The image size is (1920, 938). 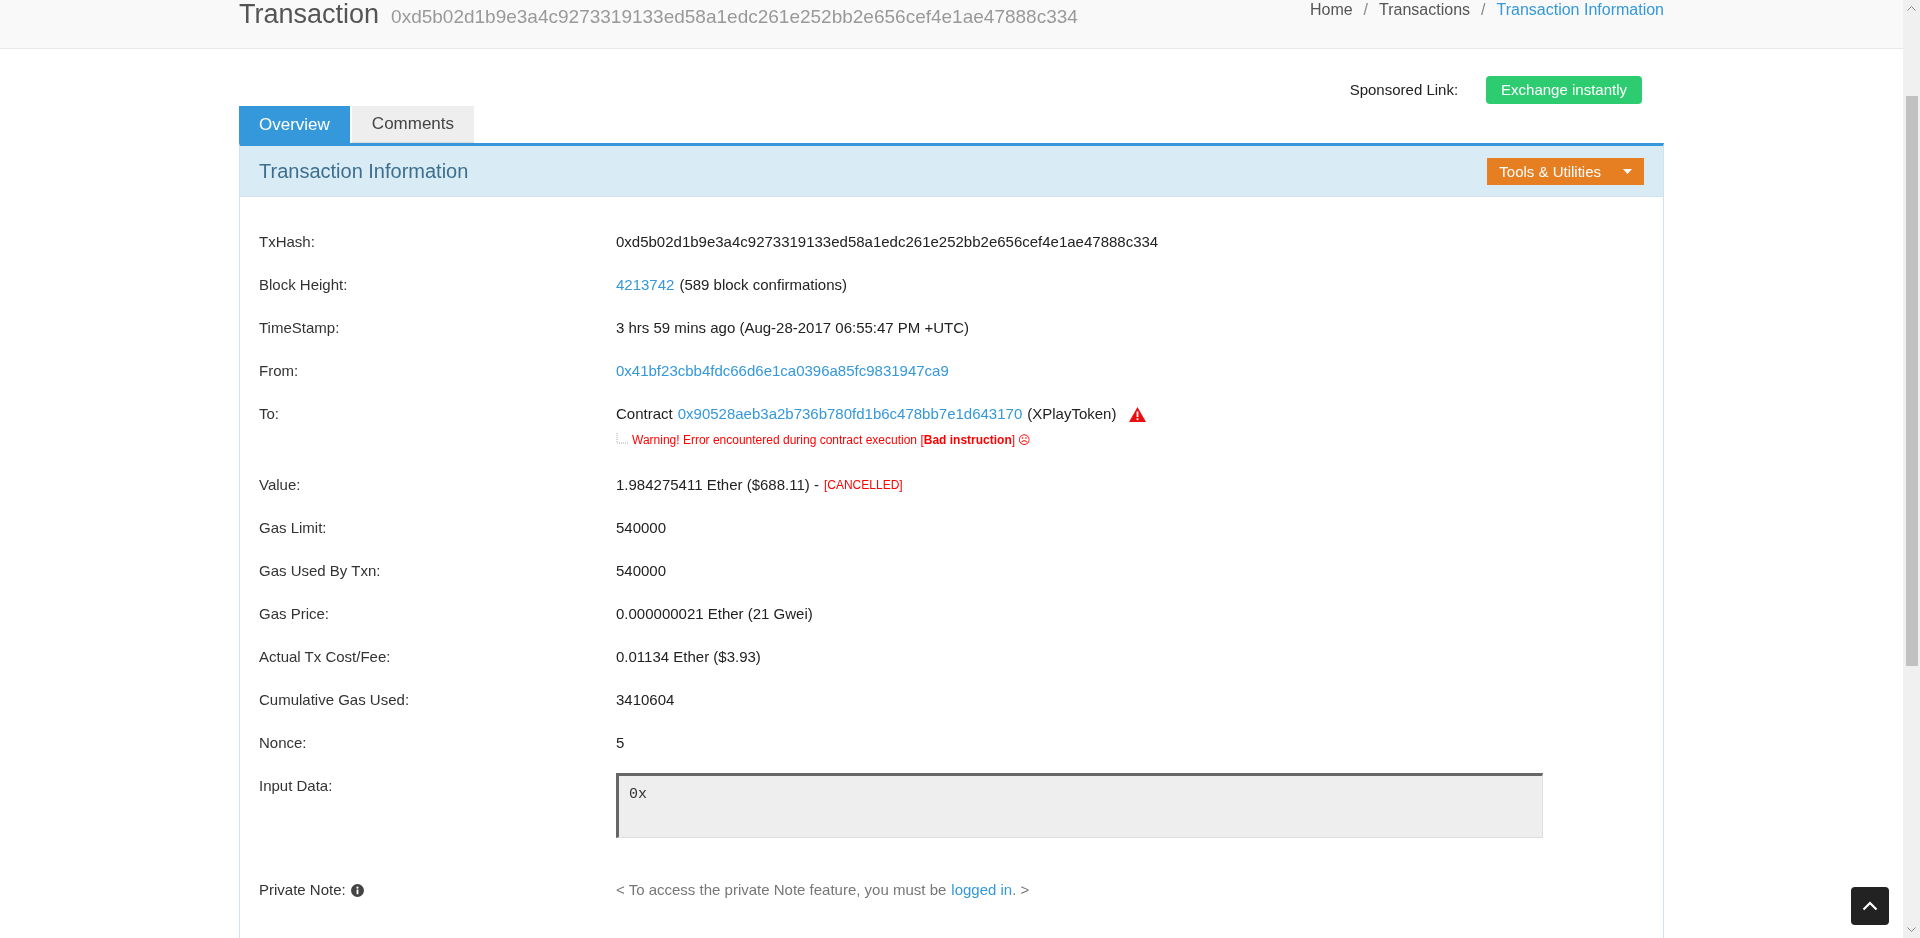 I want to click on breadcrumb-link: Transactions, so click(x=1425, y=10).